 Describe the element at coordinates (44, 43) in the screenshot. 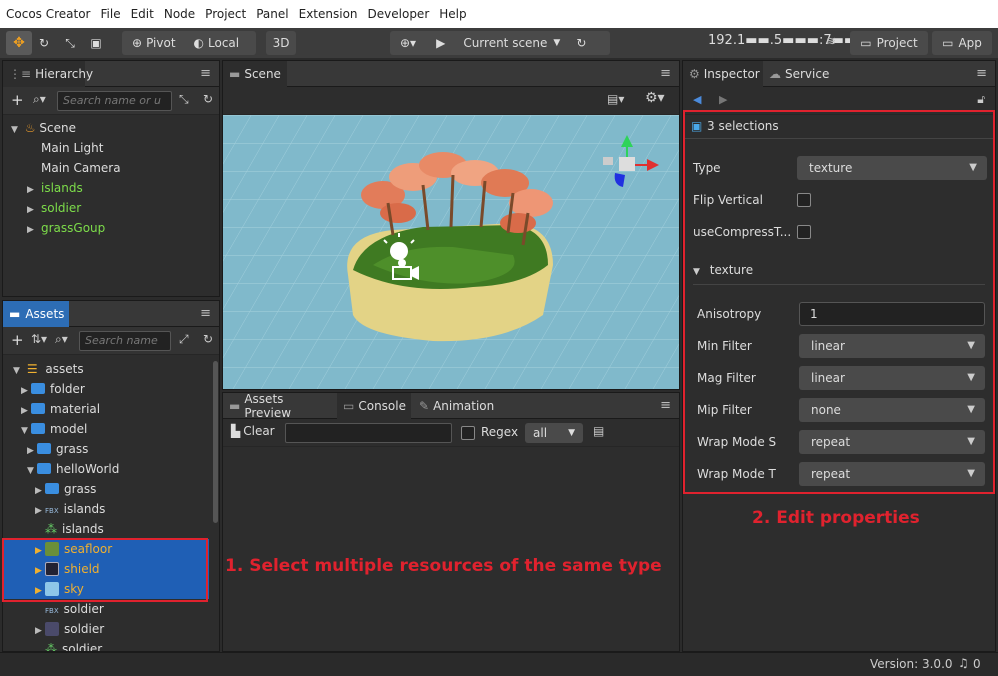

I see `rotate-tool-button: ↻` at that location.